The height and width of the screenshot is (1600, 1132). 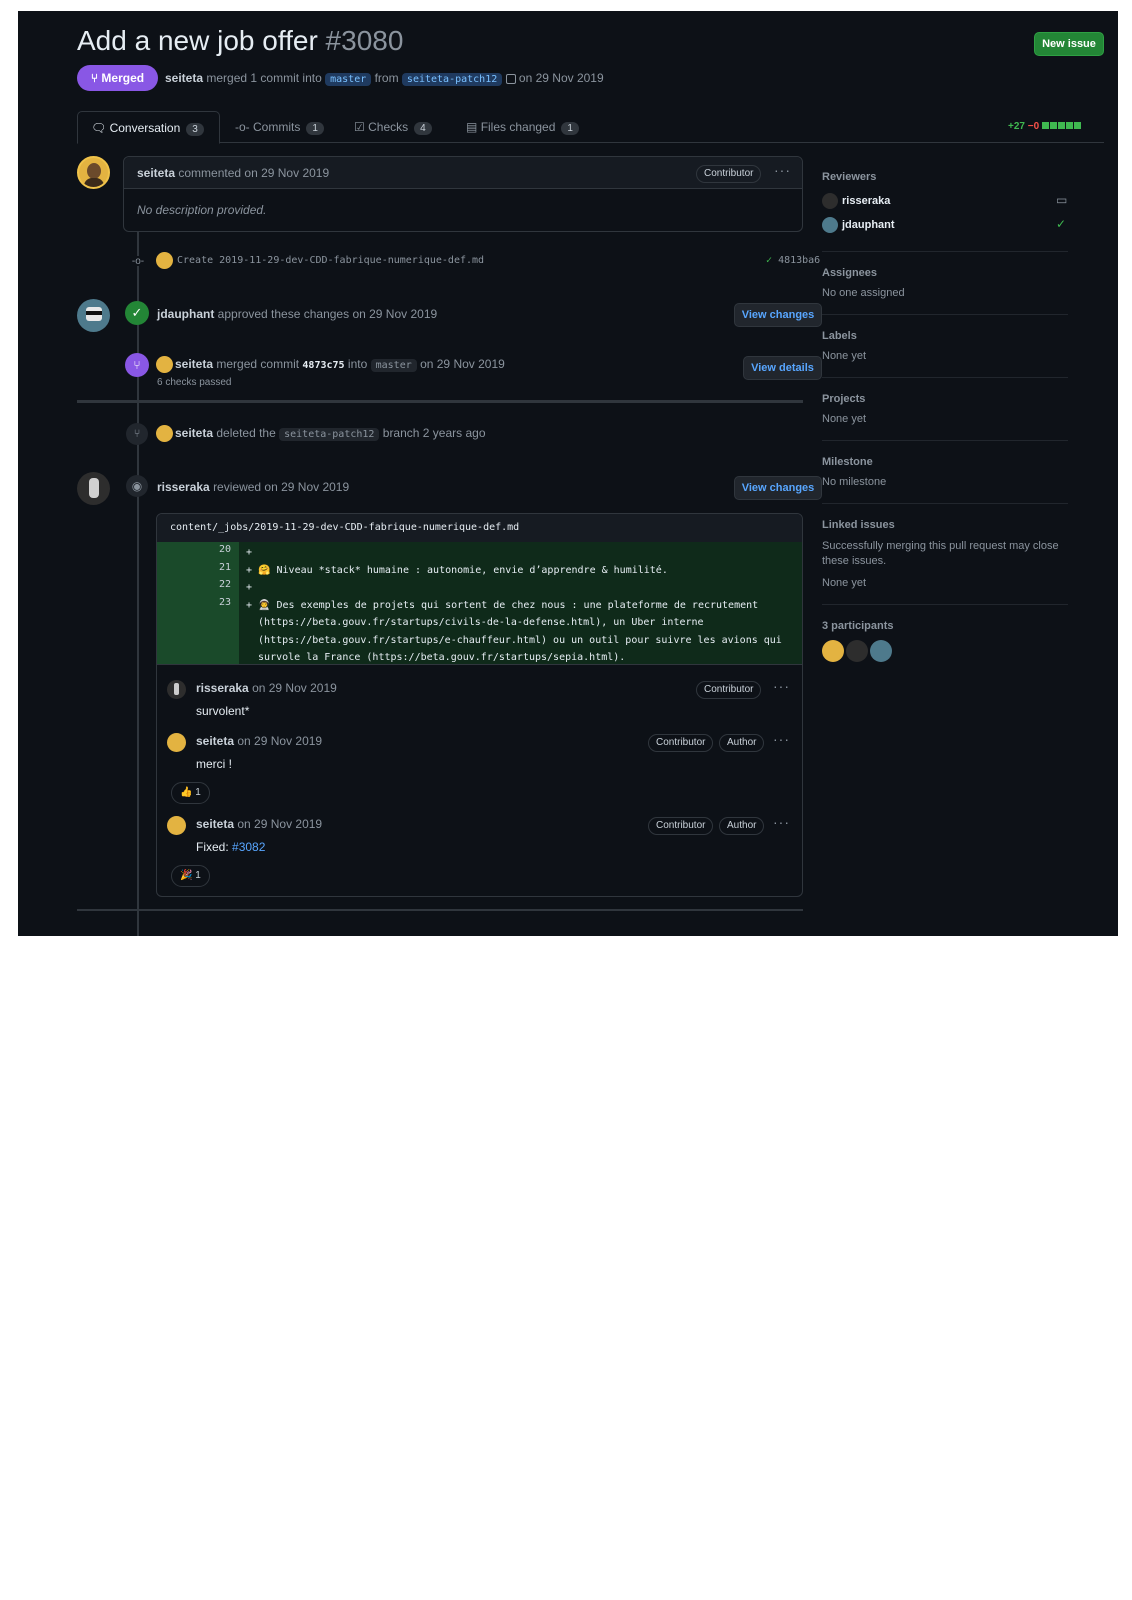 I want to click on tab-checks: ☑ Checks 4, so click(x=393, y=127).